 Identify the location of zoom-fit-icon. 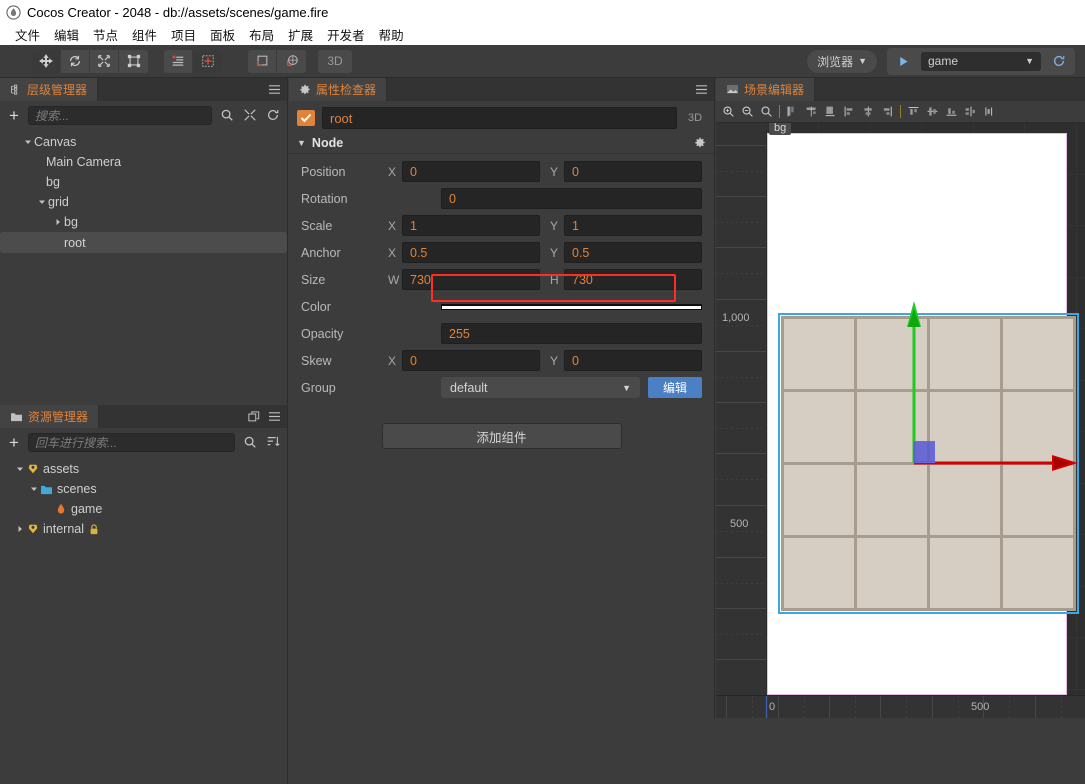
(766, 112).